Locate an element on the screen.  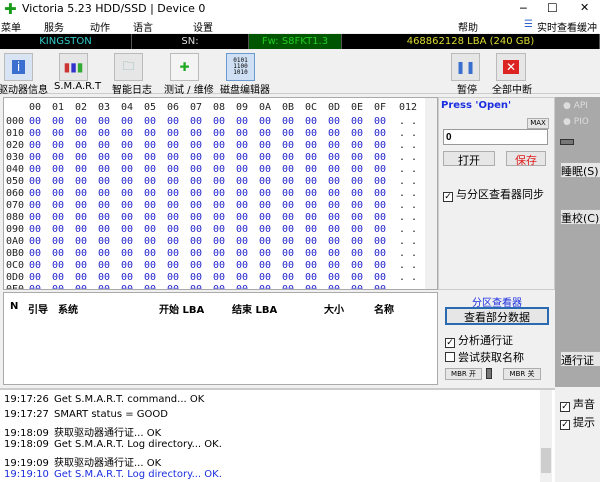
api-radio: ● API is located at coordinates (575, 106).